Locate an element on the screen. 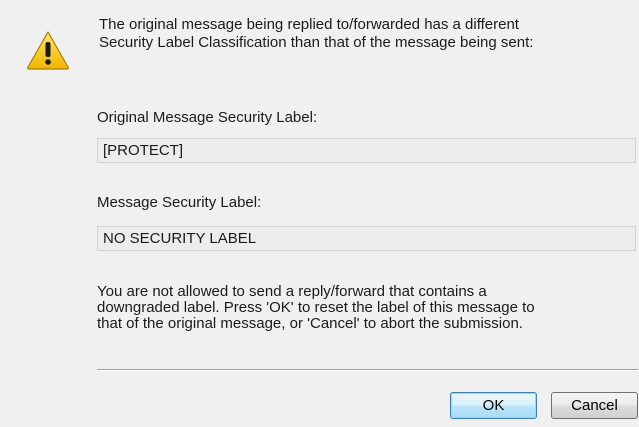  divider is located at coordinates (367, 370).